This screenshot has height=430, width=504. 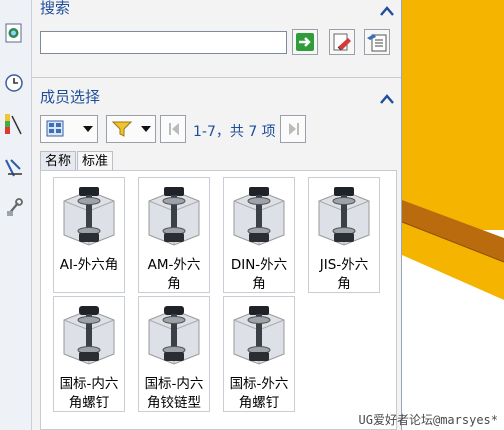 I want to click on member-tile-ai: AI-外六角, so click(x=89, y=235).